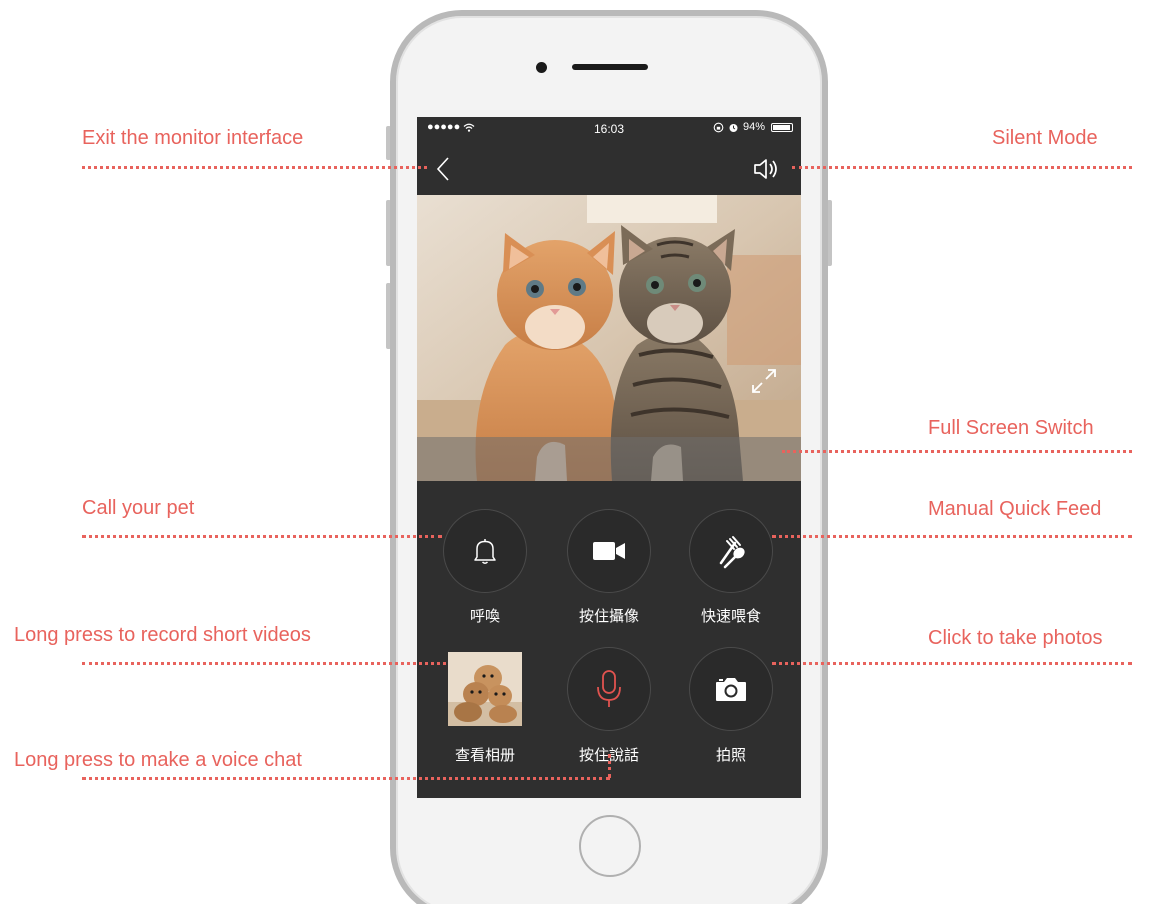  What do you see at coordinates (264, 663) in the screenshot?
I see `leader-line-record` at bounding box center [264, 663].